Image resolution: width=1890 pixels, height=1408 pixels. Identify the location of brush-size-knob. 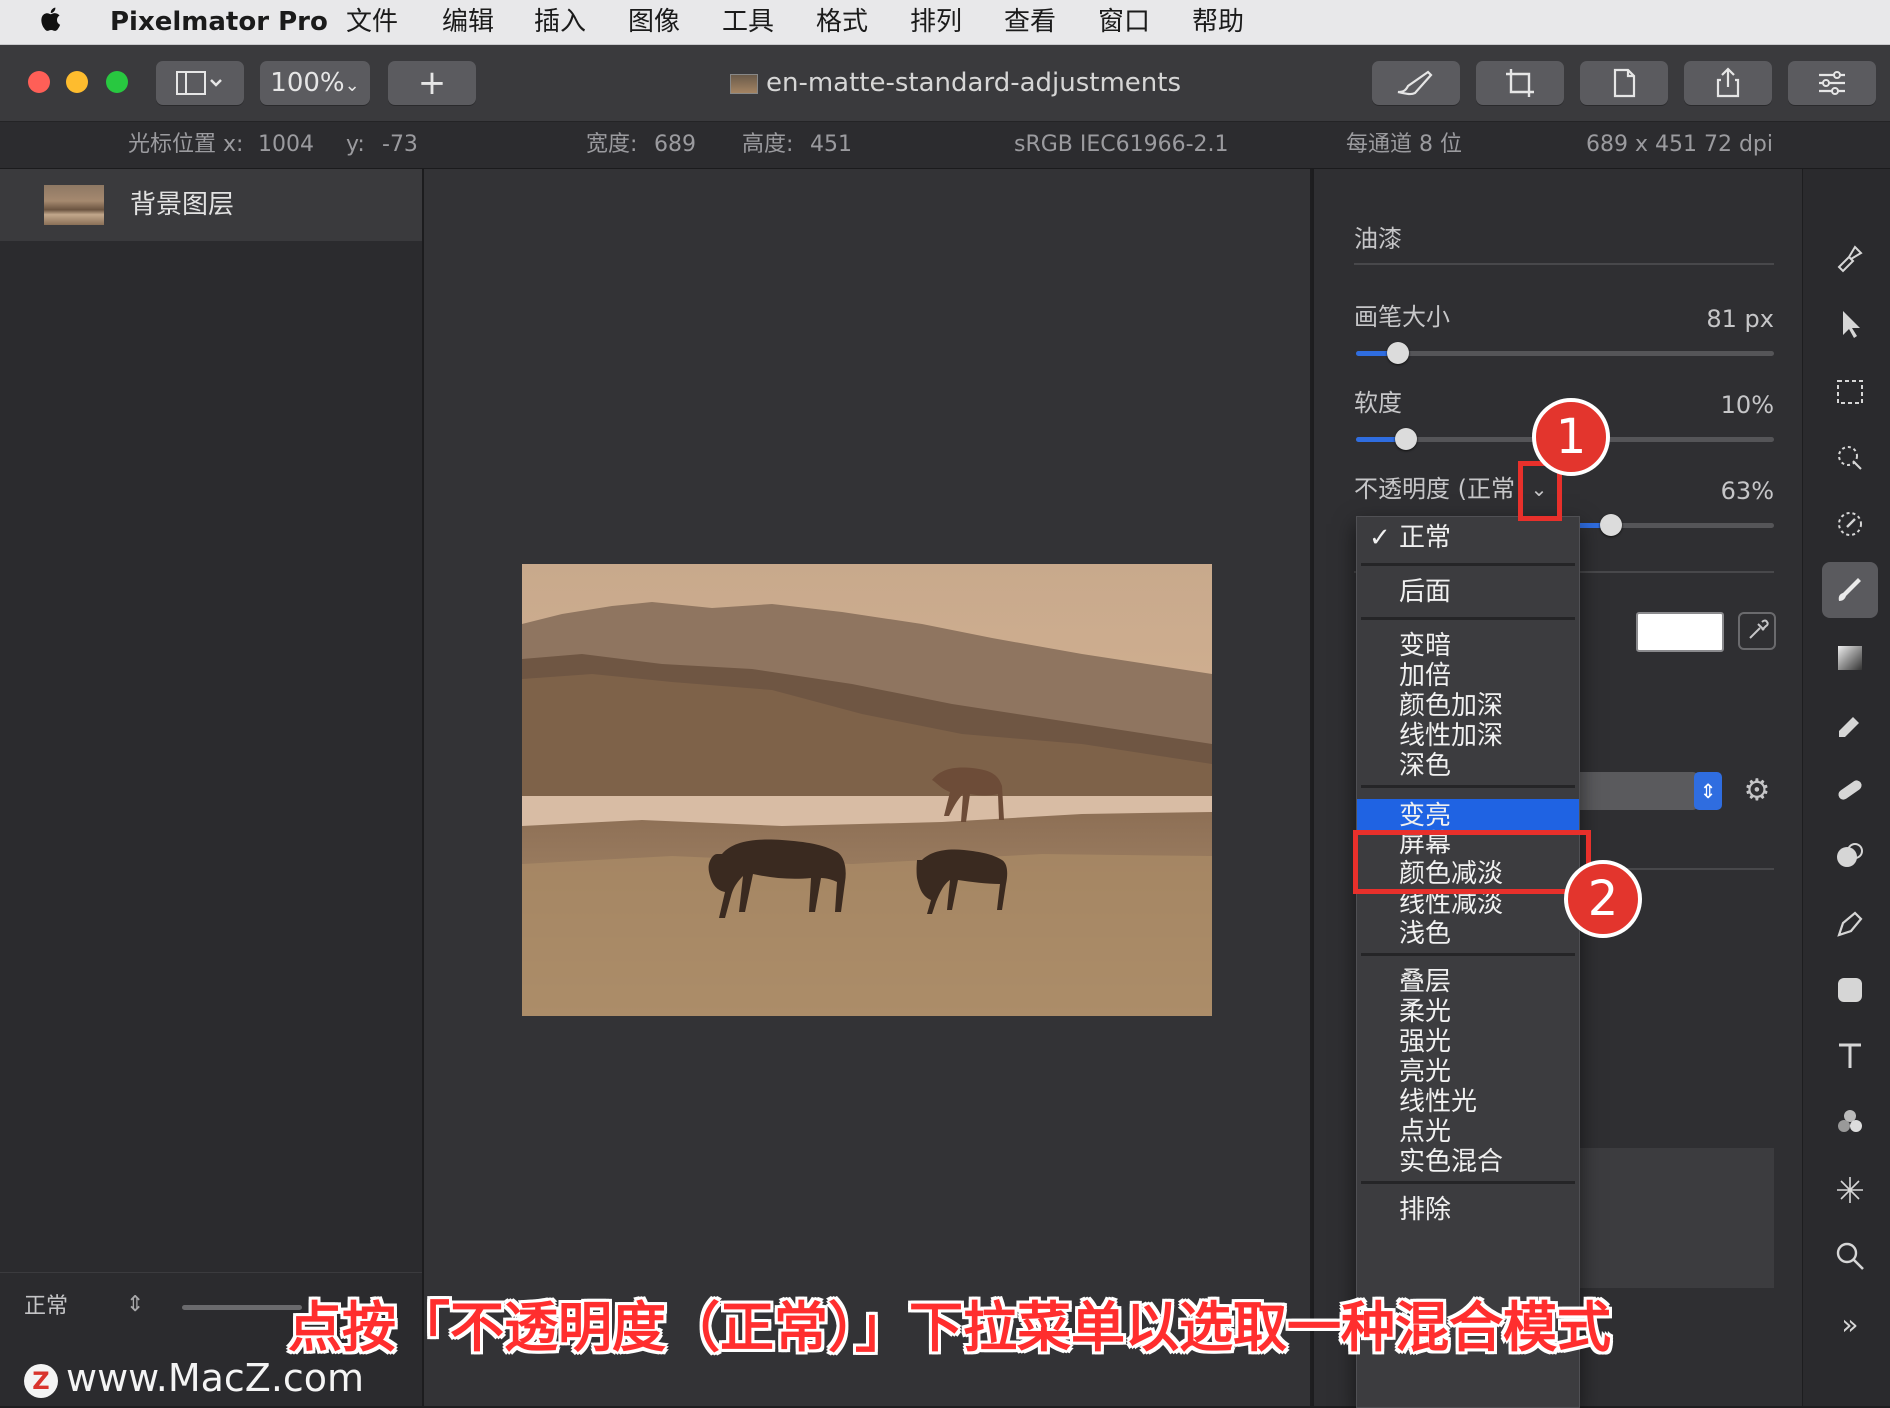
(1397, 353).